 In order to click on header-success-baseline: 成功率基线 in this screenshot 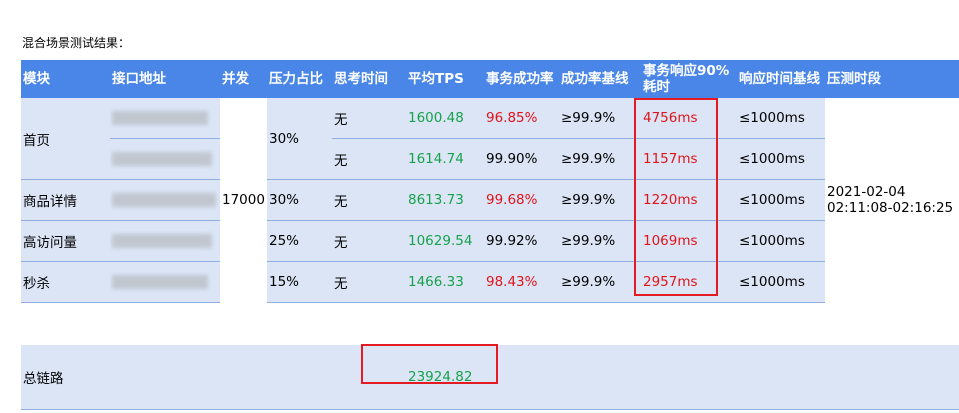, I will do `click(600, 79)`.